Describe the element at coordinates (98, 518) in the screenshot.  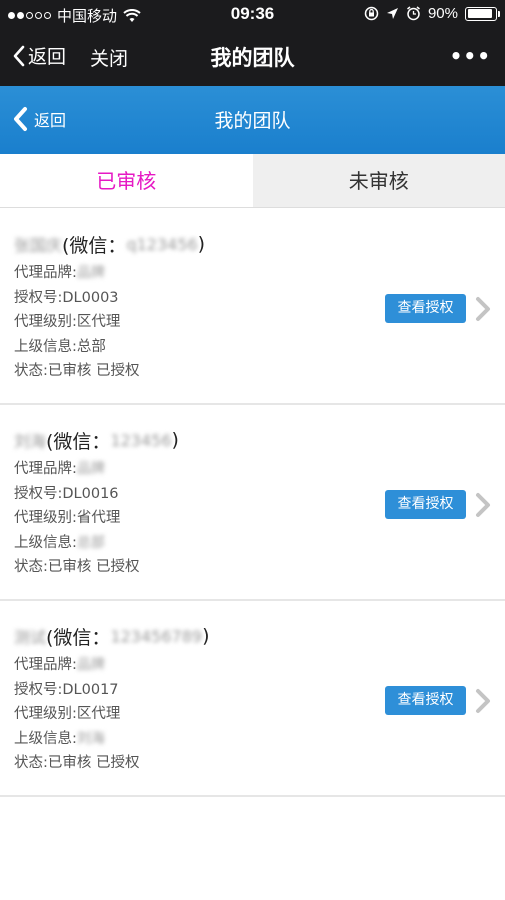
I see `level-value: 省代理` at that location.